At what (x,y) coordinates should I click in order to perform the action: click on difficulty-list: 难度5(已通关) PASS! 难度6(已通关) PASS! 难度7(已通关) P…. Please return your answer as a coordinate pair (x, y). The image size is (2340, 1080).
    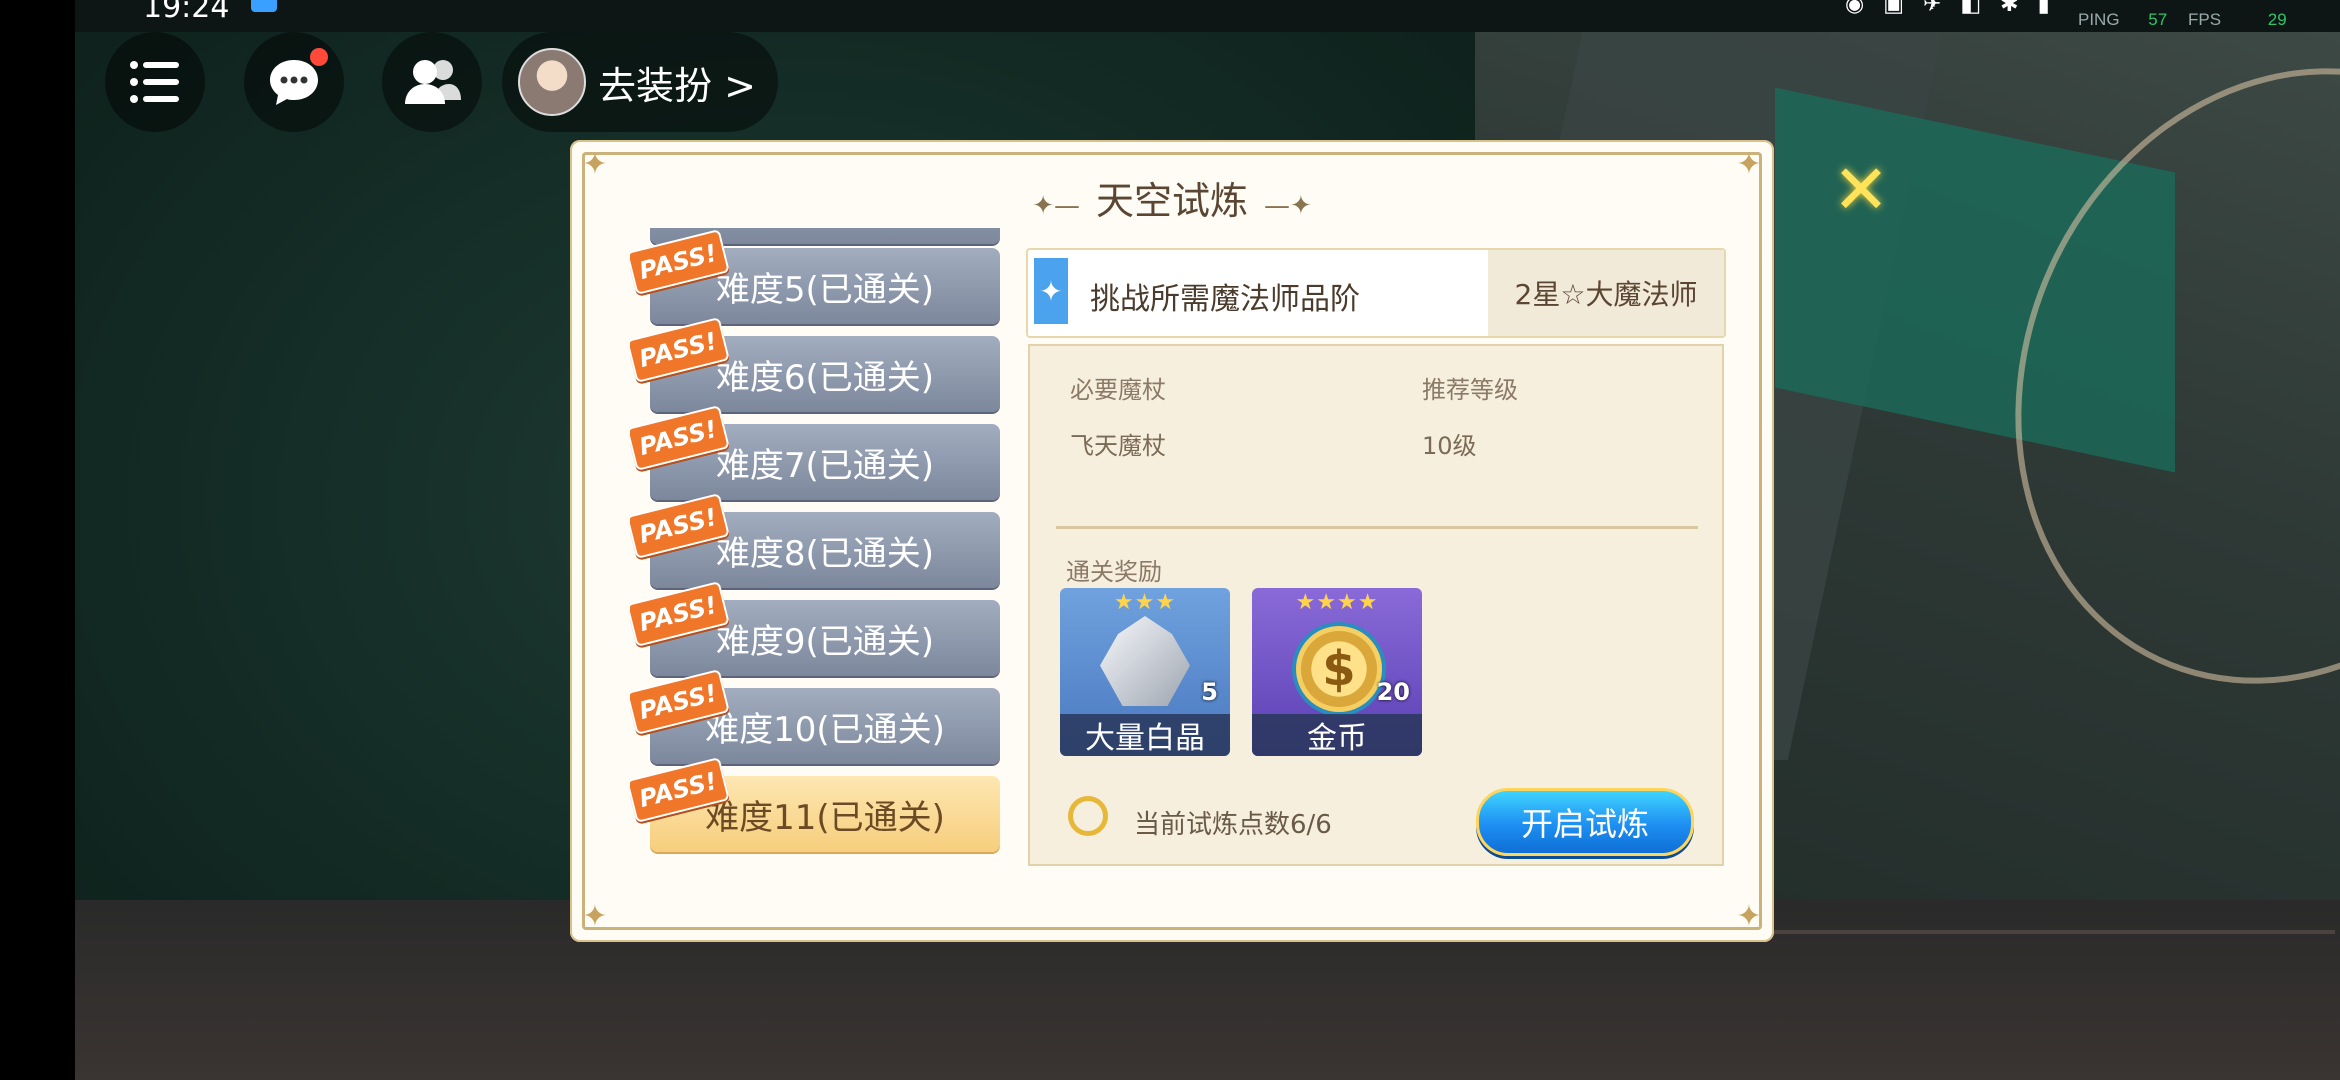
    Looking at the image, I should click on (823, 618).